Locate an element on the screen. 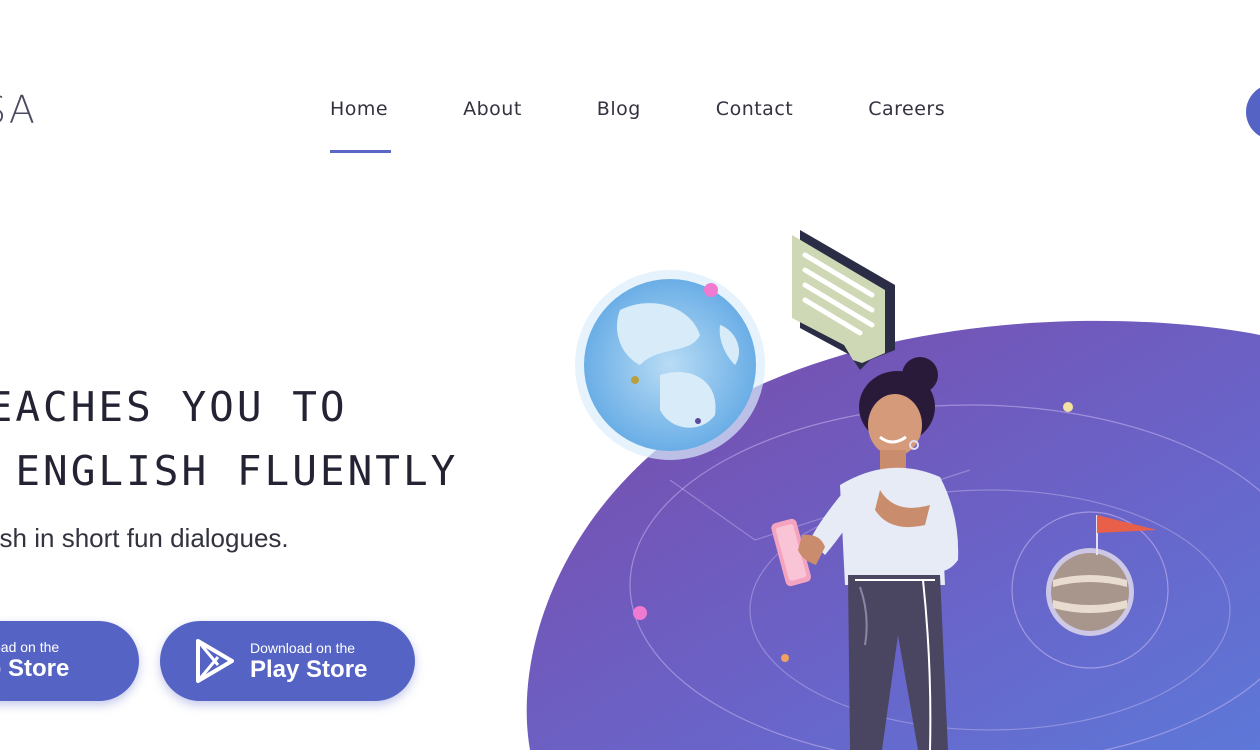 This screenshot has height=750, width=1260. play-store-text: Download on the Play Store is located at coordinates (308, 662).